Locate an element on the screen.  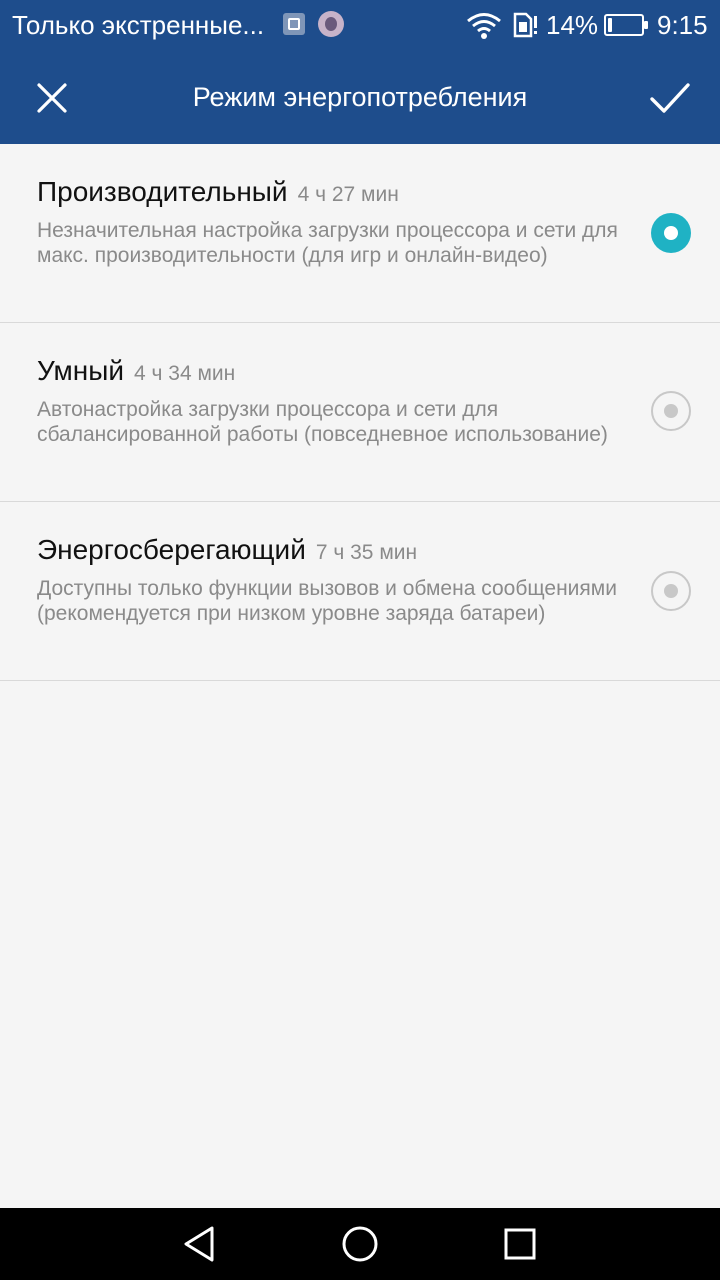
page-title: Режим энергопотребления is located at coordinates (360, 97).